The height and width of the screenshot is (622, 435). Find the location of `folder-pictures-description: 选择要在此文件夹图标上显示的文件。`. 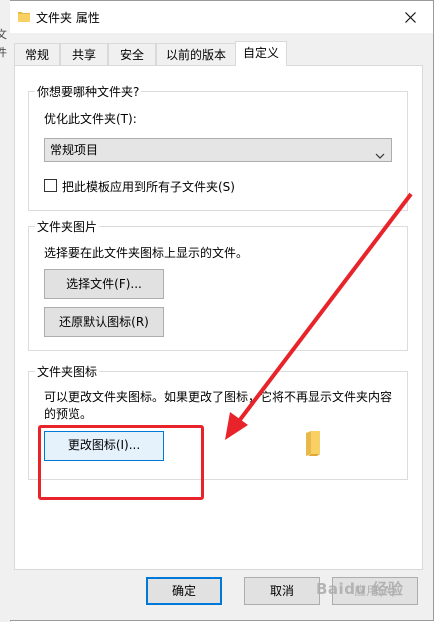

folder-pictures-description: 选择要在此文件夹图标上显示的文件。 is located at coordinates (146, 253).